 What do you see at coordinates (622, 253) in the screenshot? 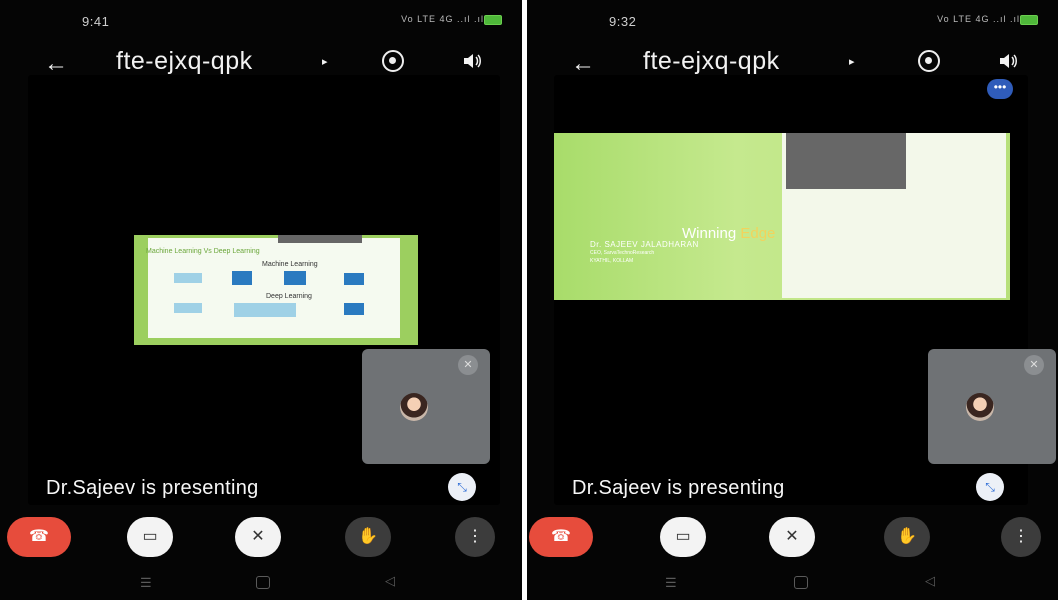
I see `slide-affiliation: CEO, SarvaTechnoResearch` at bounding box center [622, 253].